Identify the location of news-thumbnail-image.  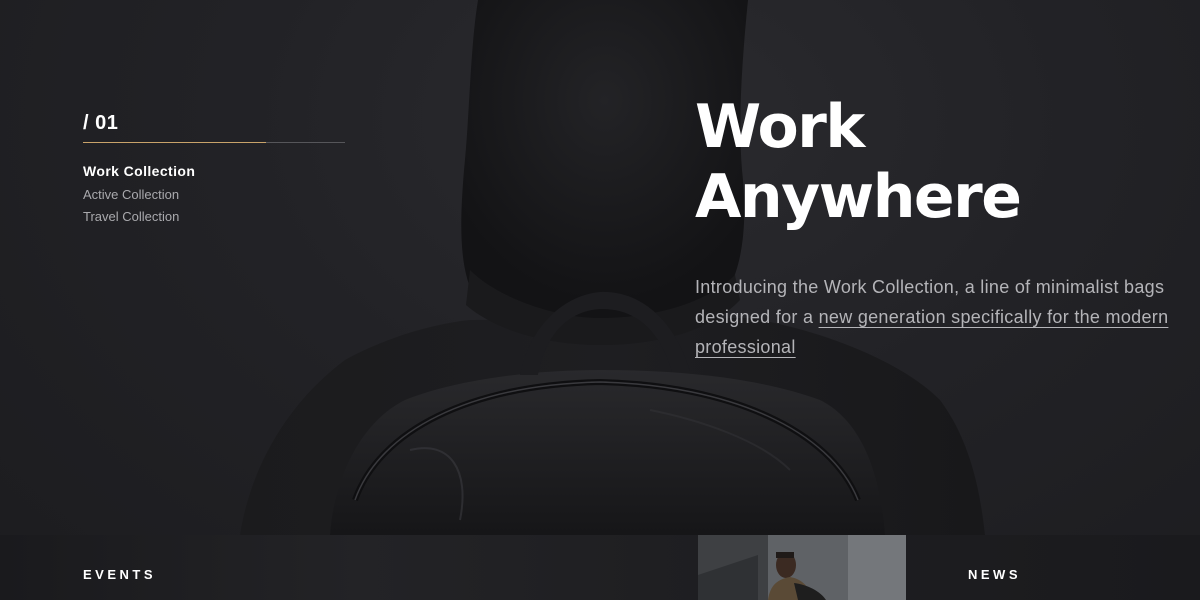
(802, 567).